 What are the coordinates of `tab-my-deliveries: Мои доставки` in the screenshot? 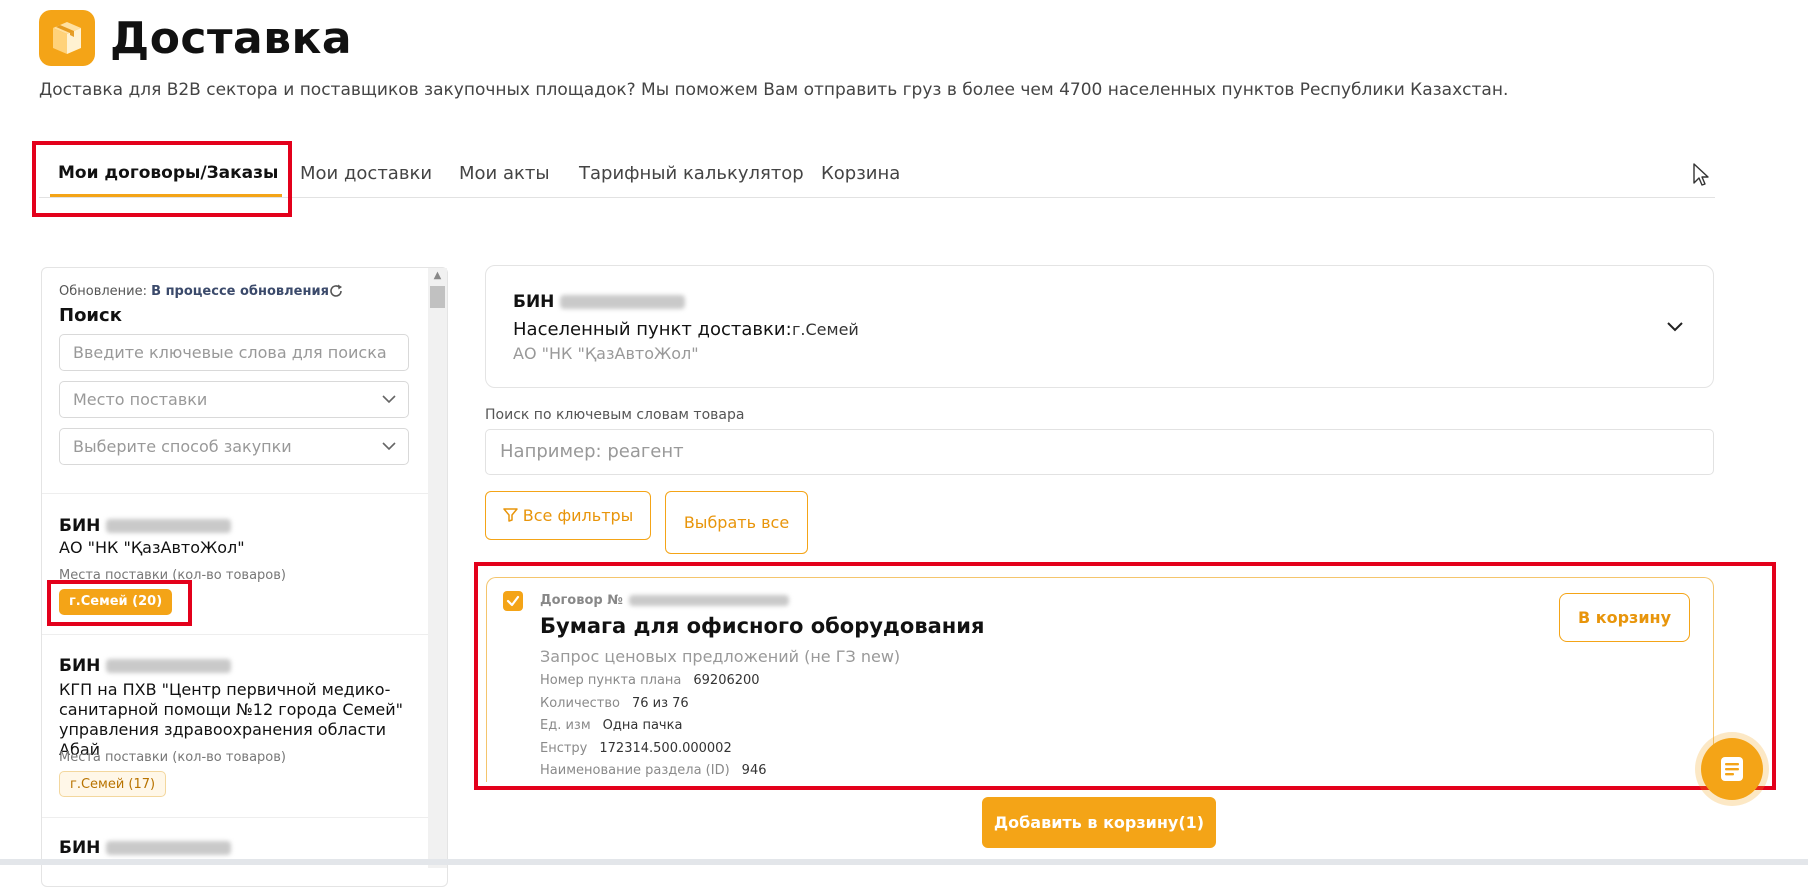 It's located at (366, 173).